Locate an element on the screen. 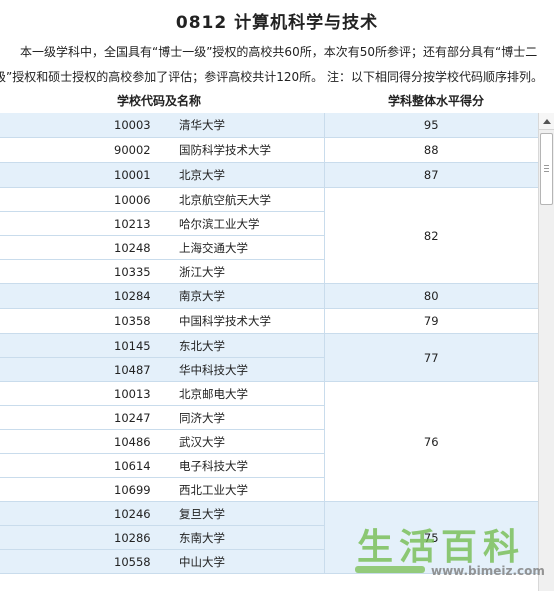 Image resolution: width=554 pixels, height=591 pixels. school-code: 10001 is located at coordinates (89, 175).